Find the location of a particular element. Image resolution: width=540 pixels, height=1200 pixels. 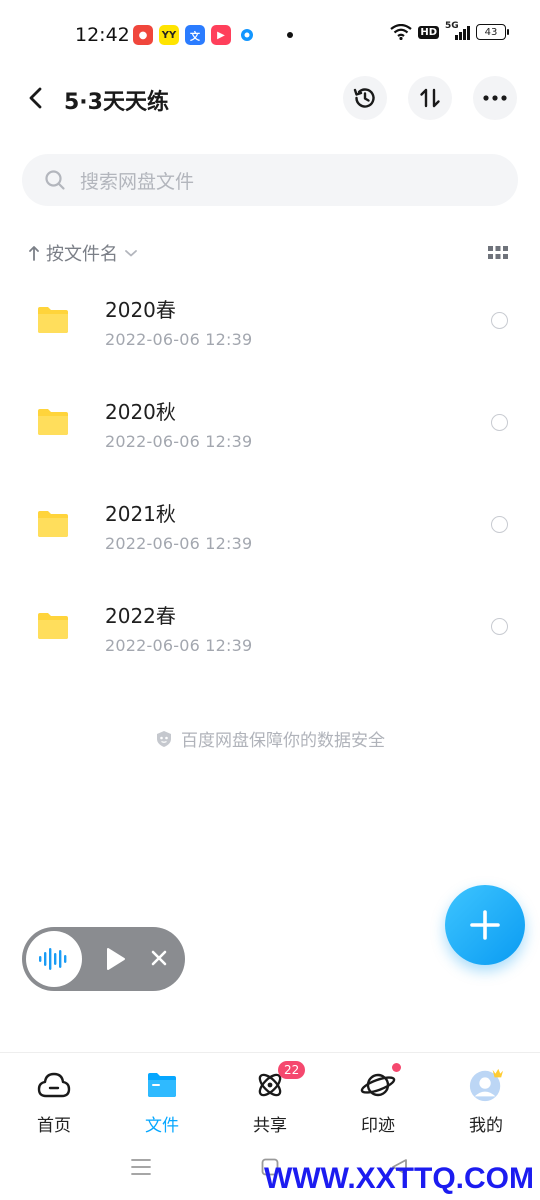

wifi-icon is located at coordinates (401, 32).